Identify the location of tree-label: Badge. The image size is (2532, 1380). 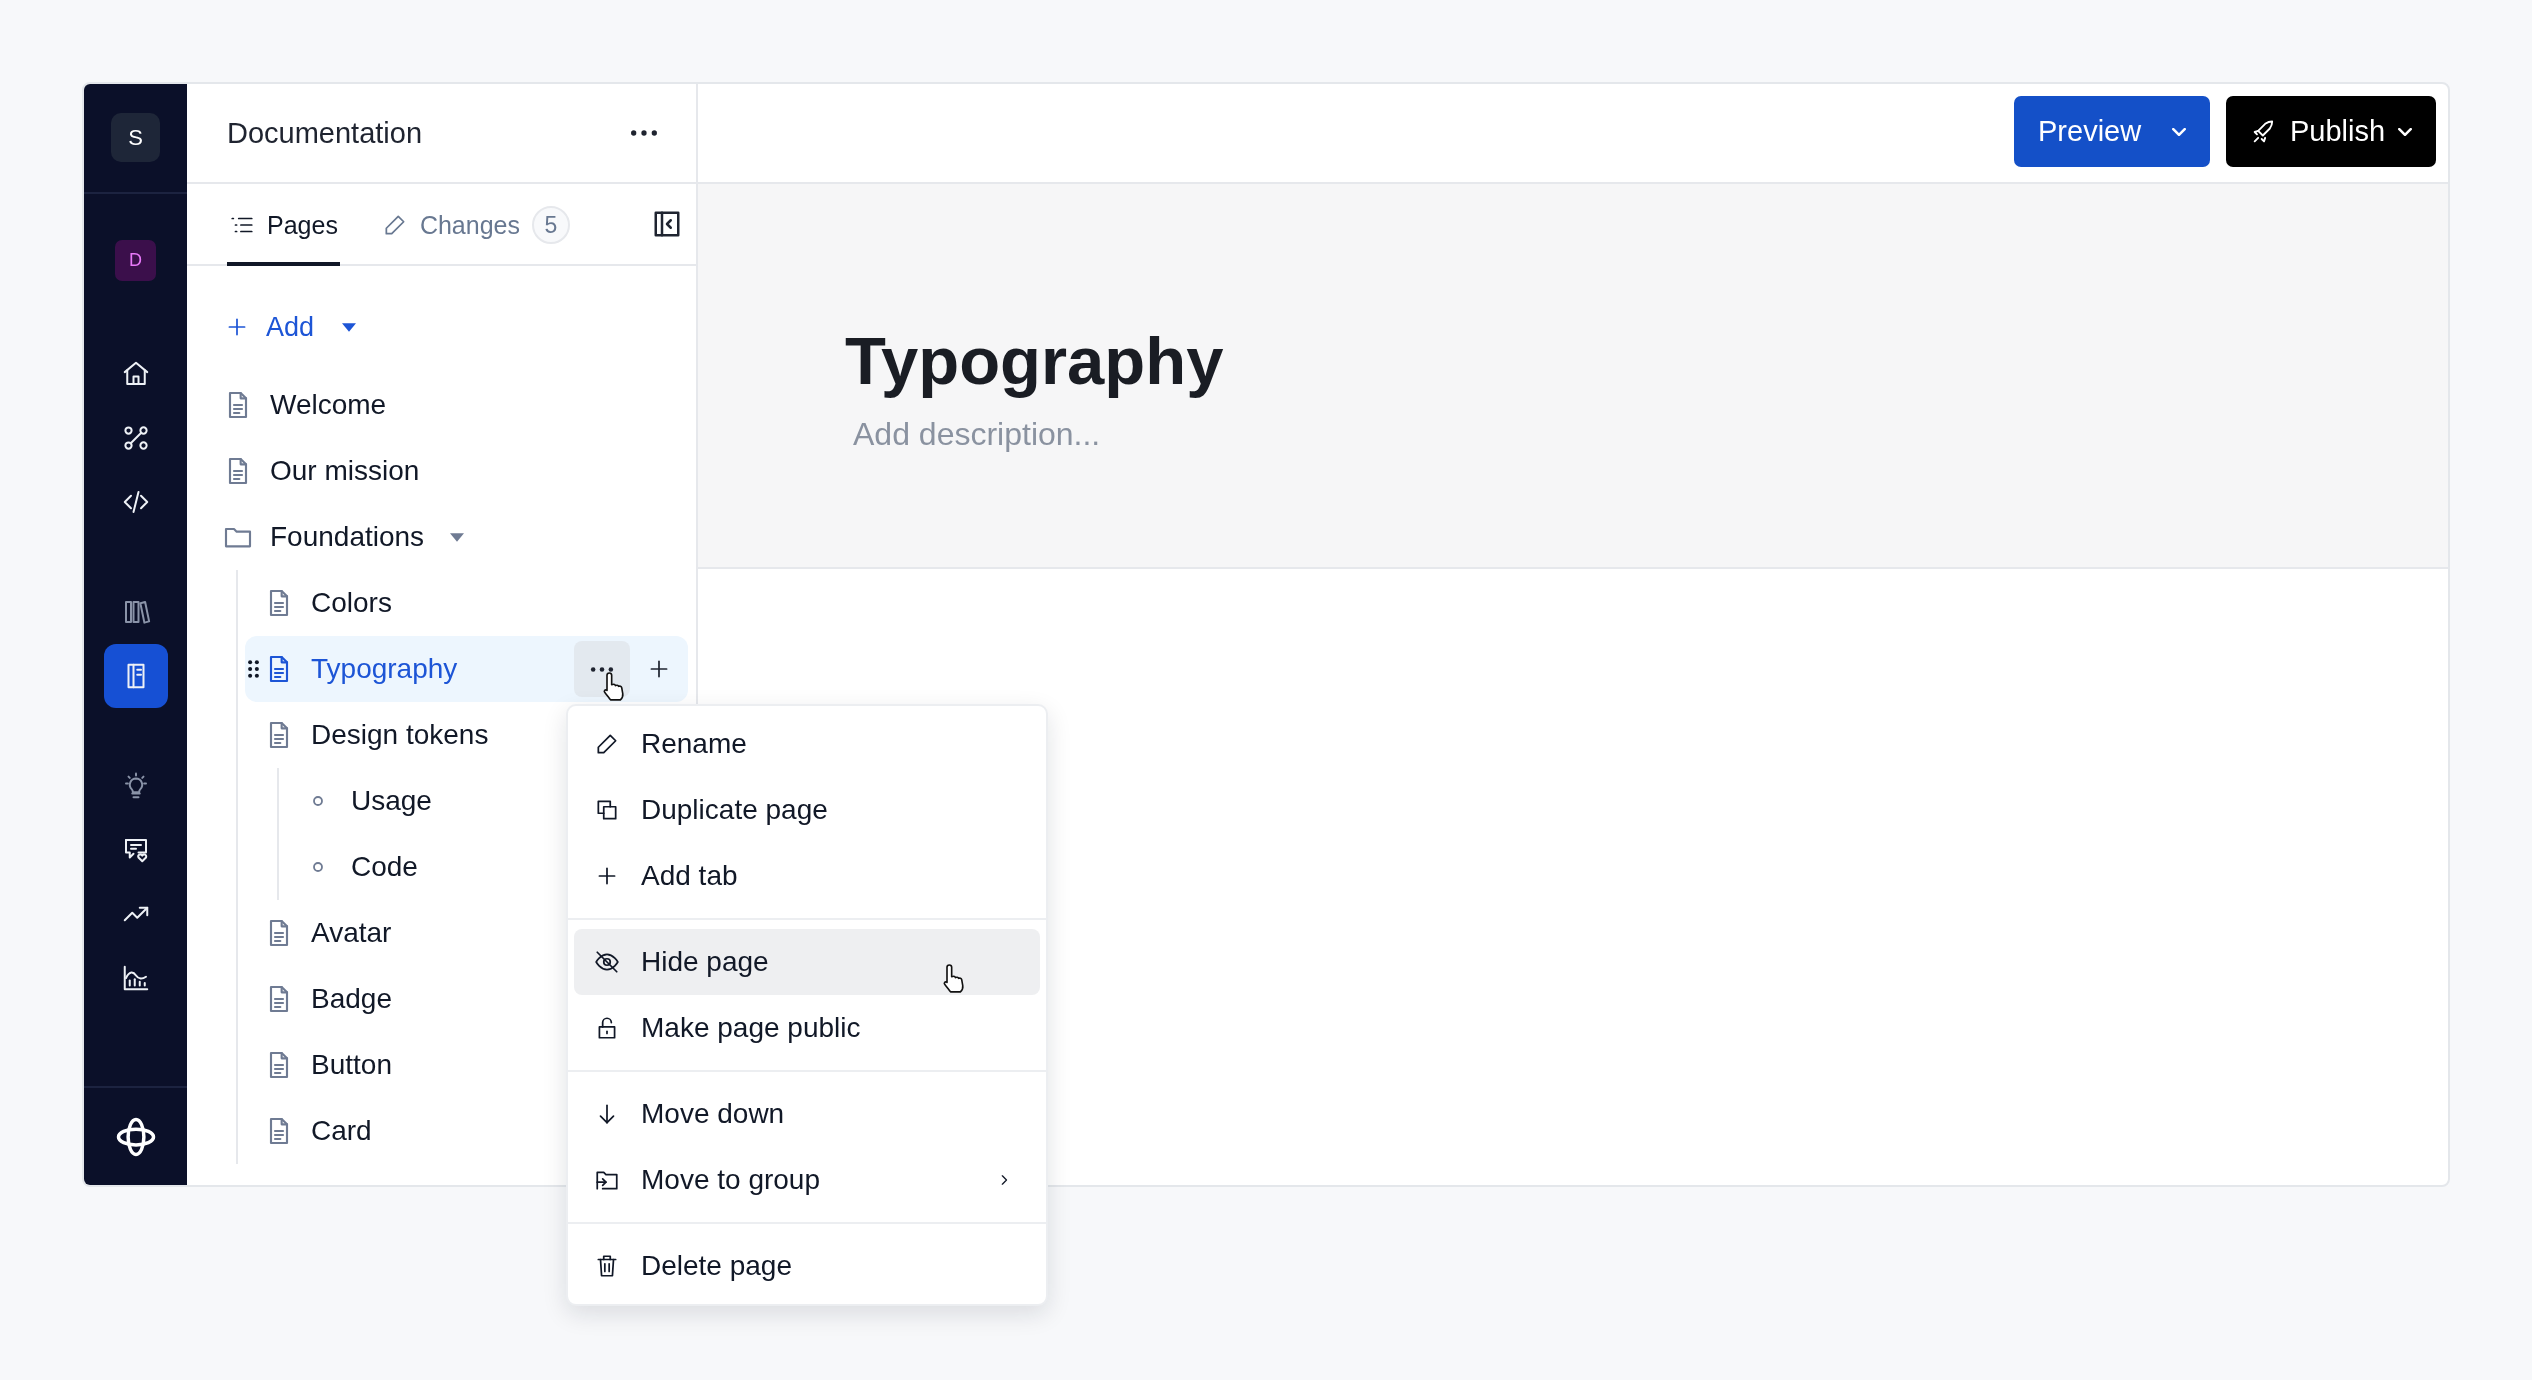
(351, 999).